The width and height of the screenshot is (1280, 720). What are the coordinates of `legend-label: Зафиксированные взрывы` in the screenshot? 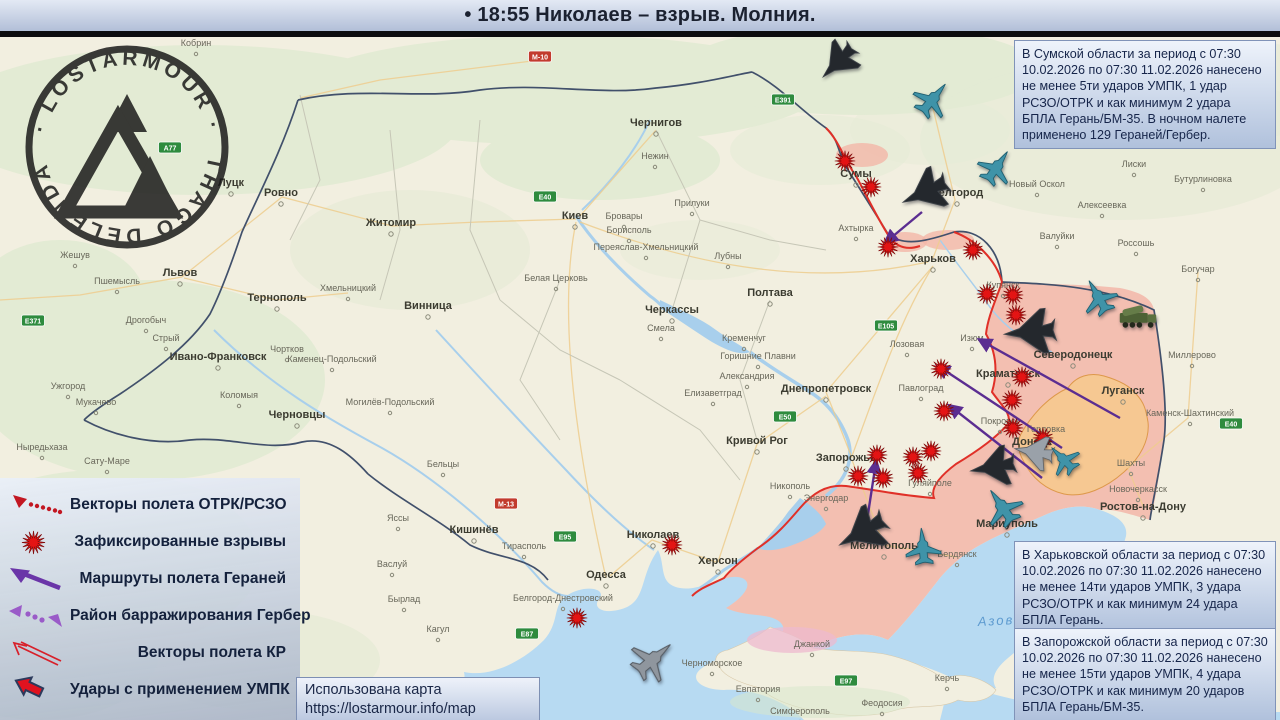 It's located at (180, 541).